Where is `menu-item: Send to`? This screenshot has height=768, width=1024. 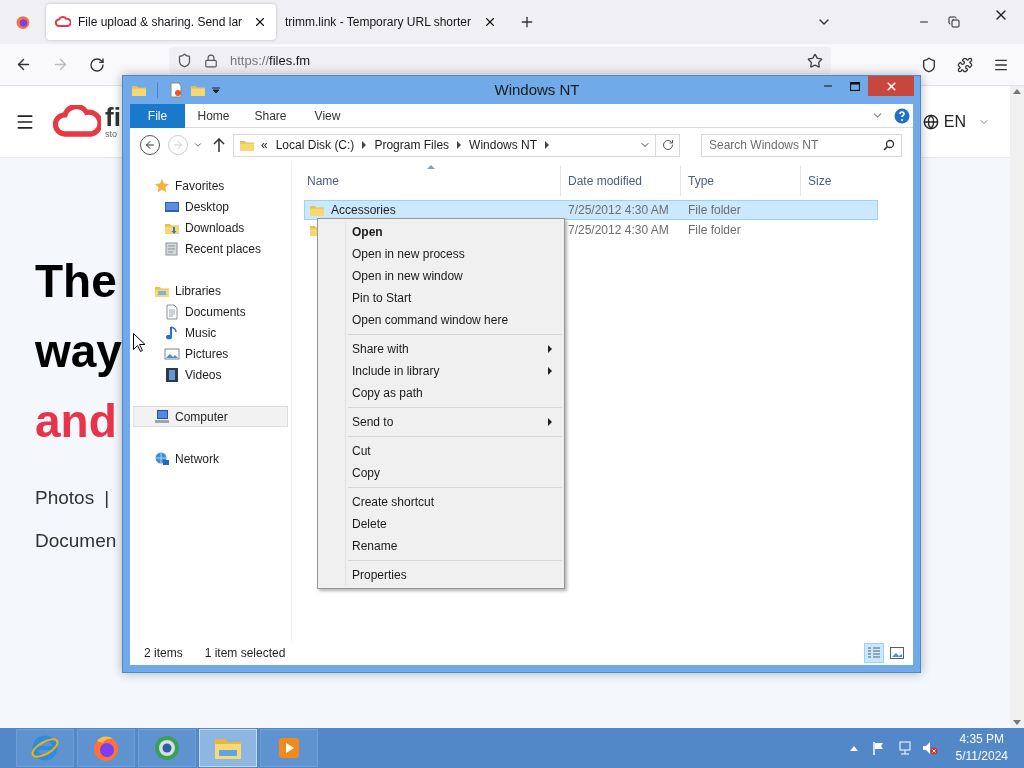
menu-item: Send to is located at coordinates (441, 422).